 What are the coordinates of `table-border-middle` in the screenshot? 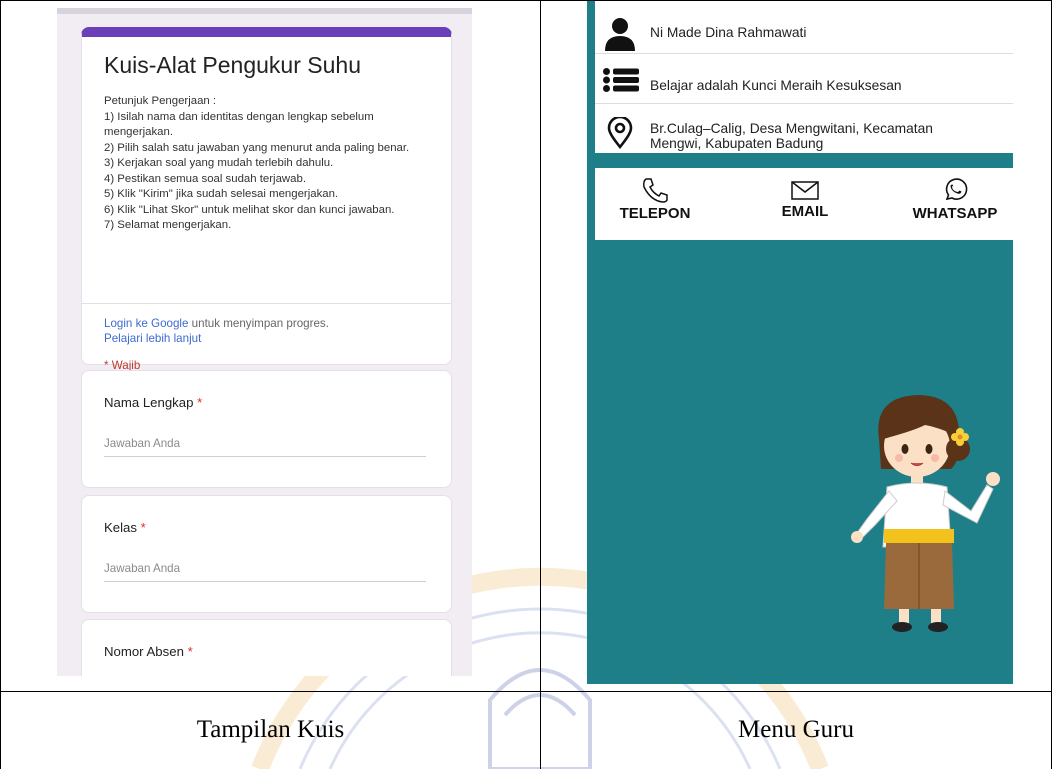 It's located at (526, 691).